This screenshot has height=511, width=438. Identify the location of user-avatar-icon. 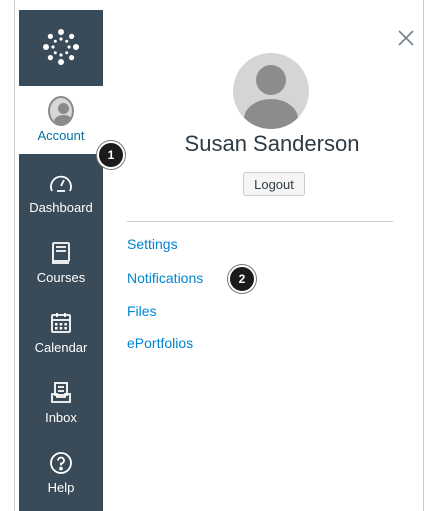
(61, 110).